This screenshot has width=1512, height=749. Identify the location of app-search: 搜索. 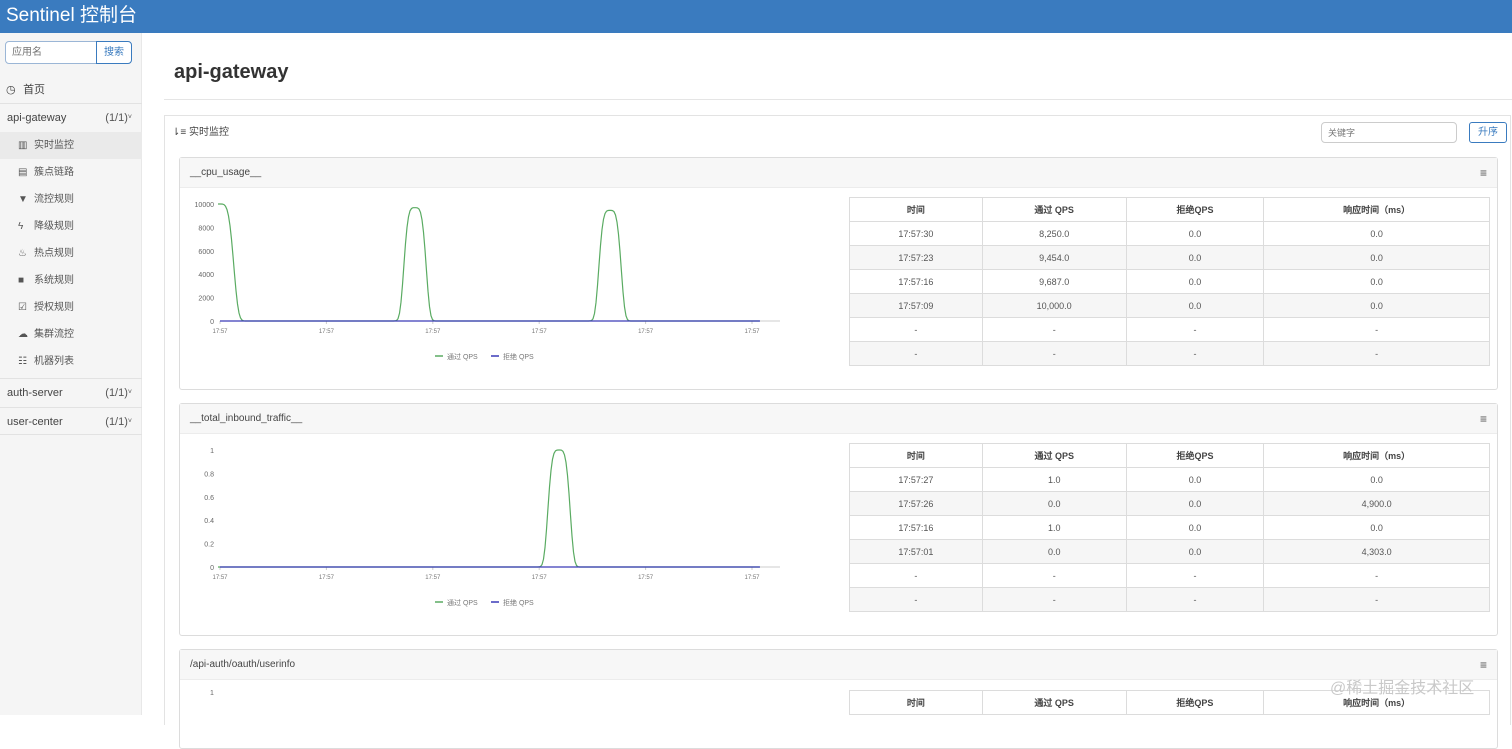
(68, 52).